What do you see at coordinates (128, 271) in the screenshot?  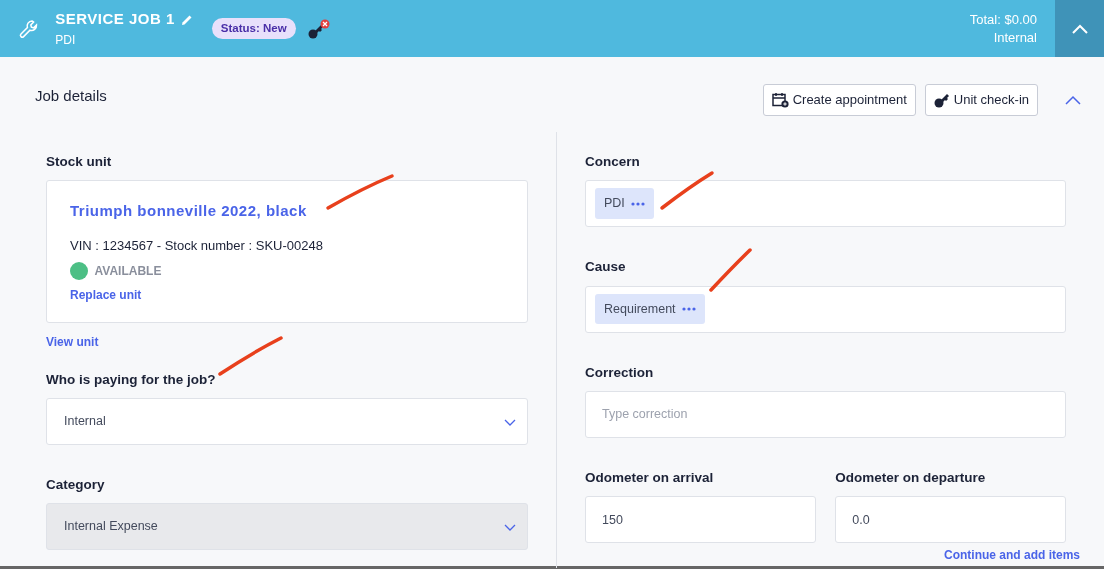 I see `status-label: AVAILABLE` at bounding box center [128, 271].